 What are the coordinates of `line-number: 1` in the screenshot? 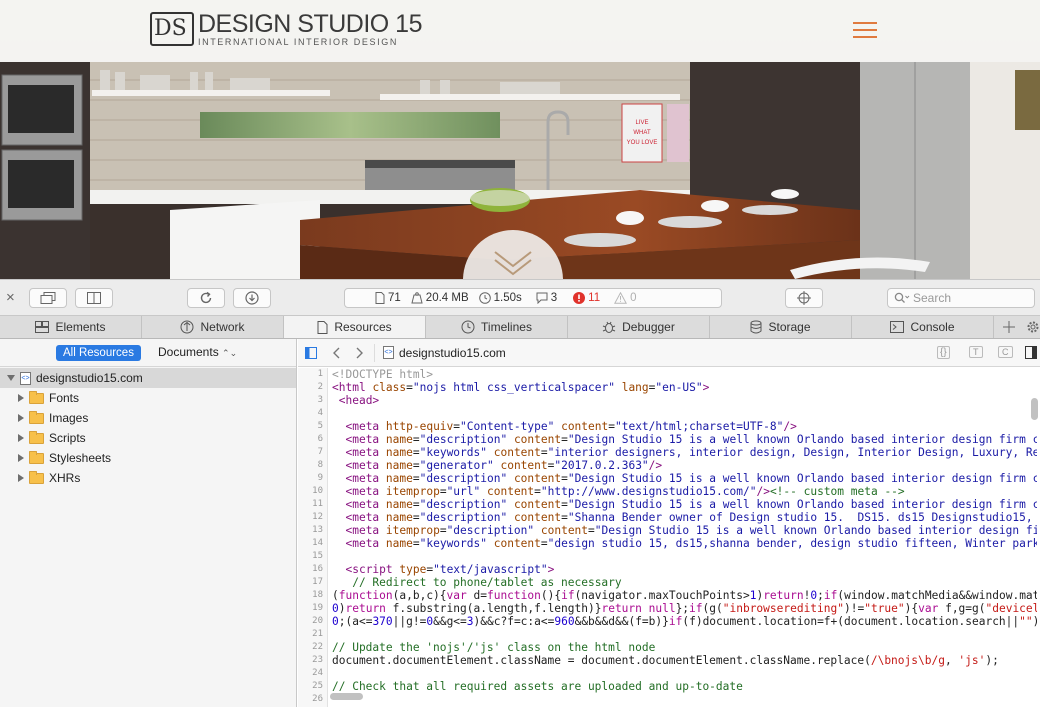 It's located at (312, 374).